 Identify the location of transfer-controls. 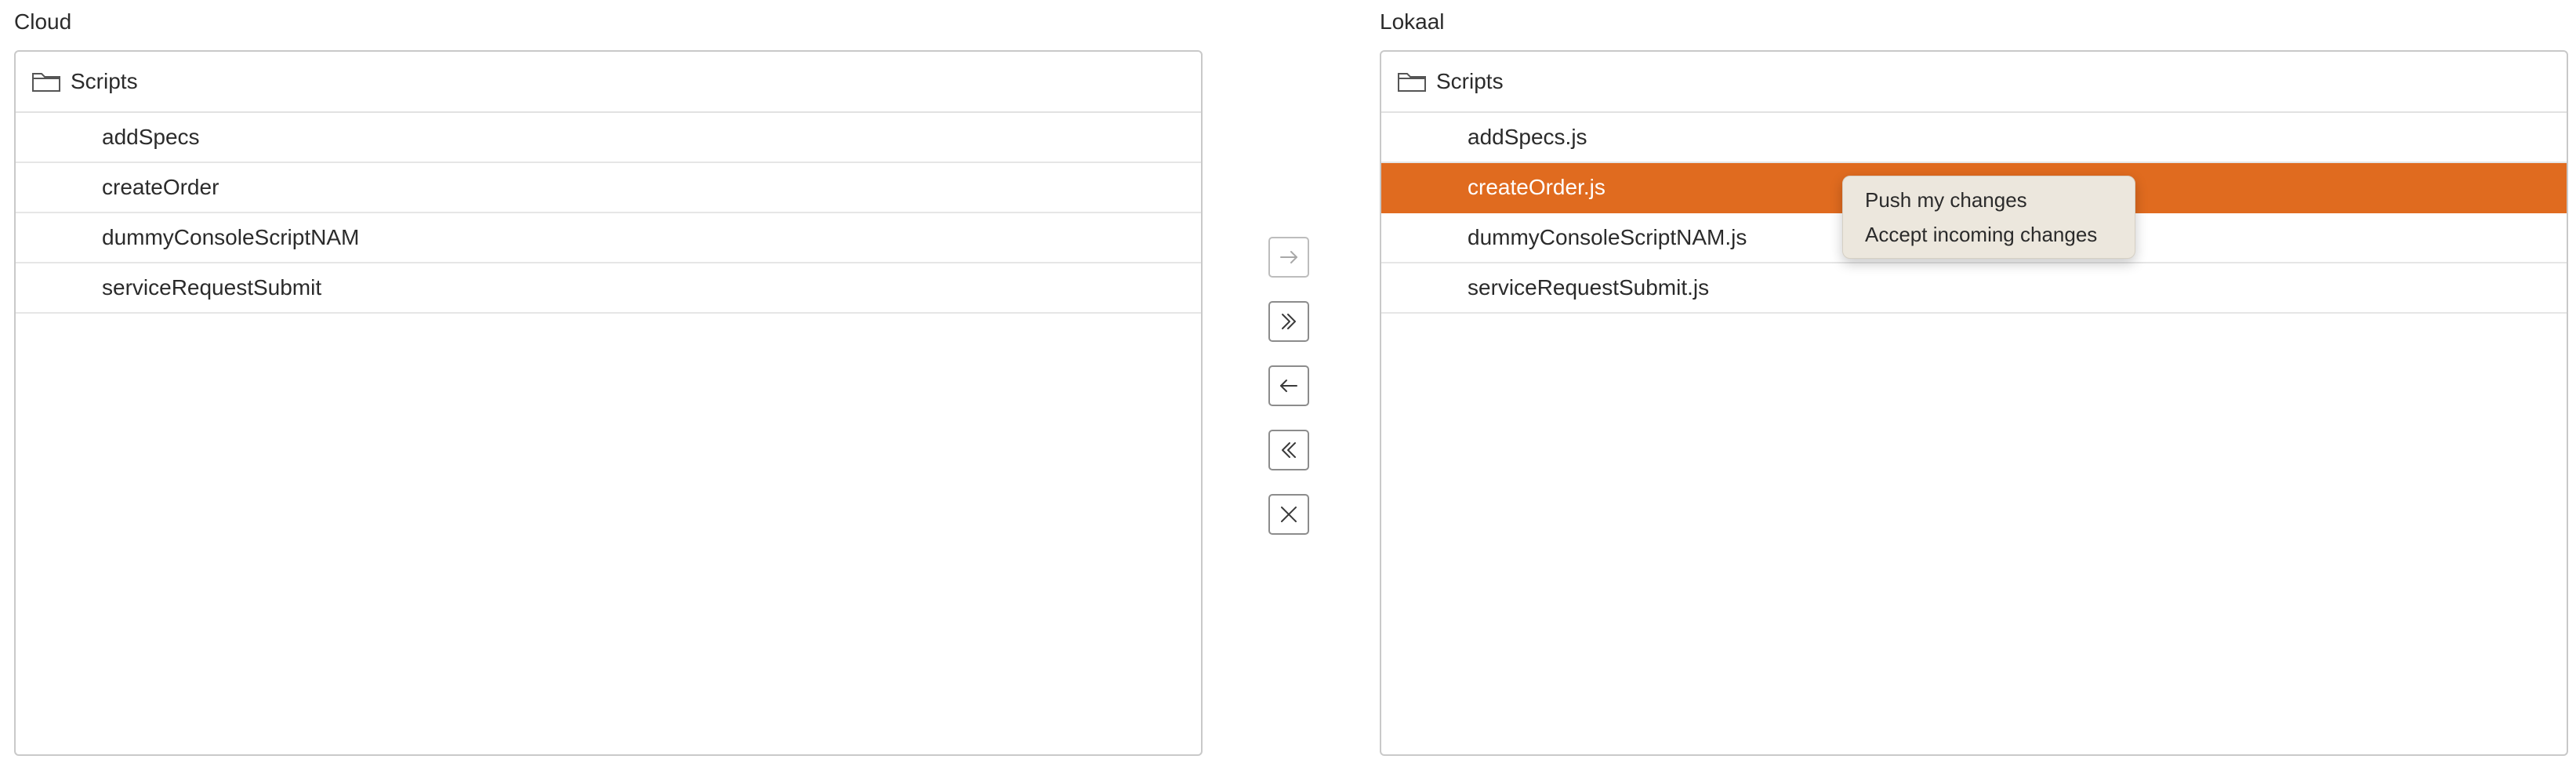
(1289, 398).